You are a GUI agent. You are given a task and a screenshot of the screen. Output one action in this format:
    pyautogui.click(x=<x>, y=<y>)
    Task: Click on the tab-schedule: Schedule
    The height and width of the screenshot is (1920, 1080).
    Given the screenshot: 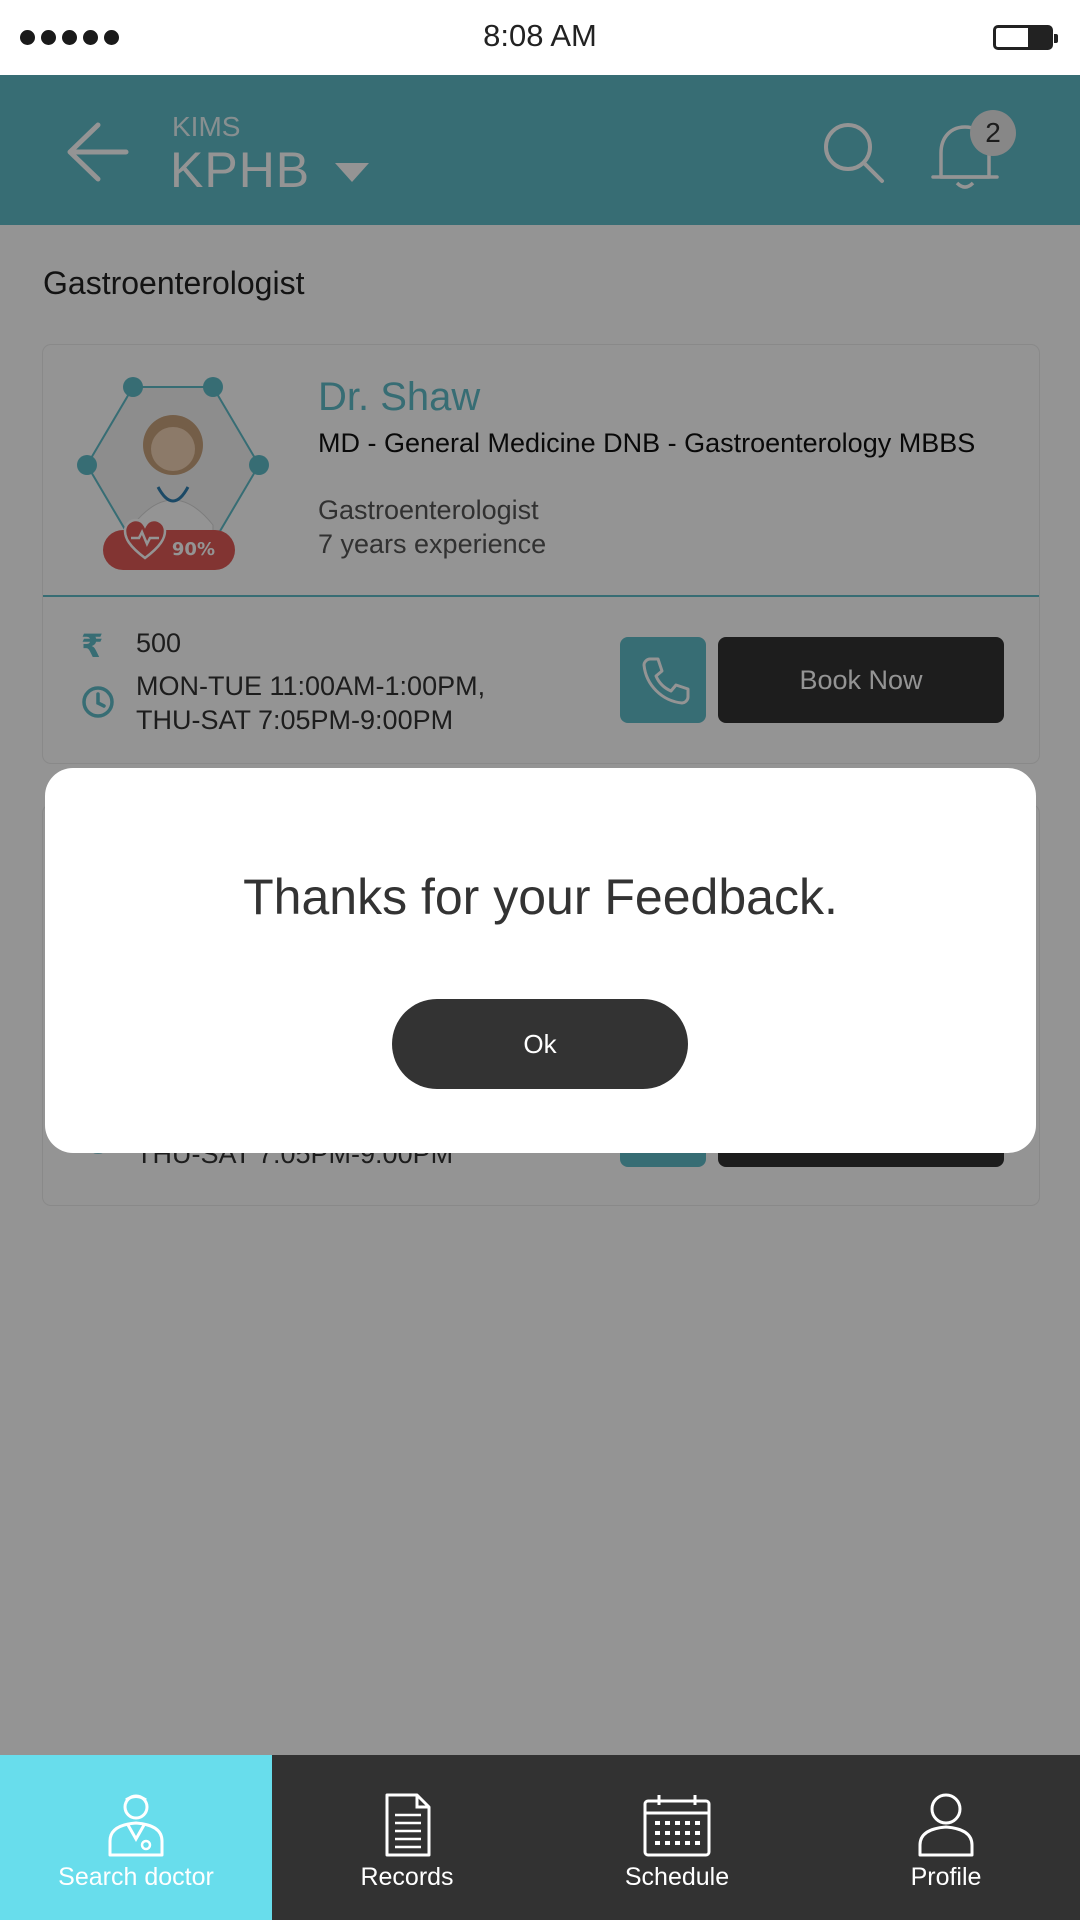 What is the action you would take?
    pyautogui.click(x=677, y=1837)
    